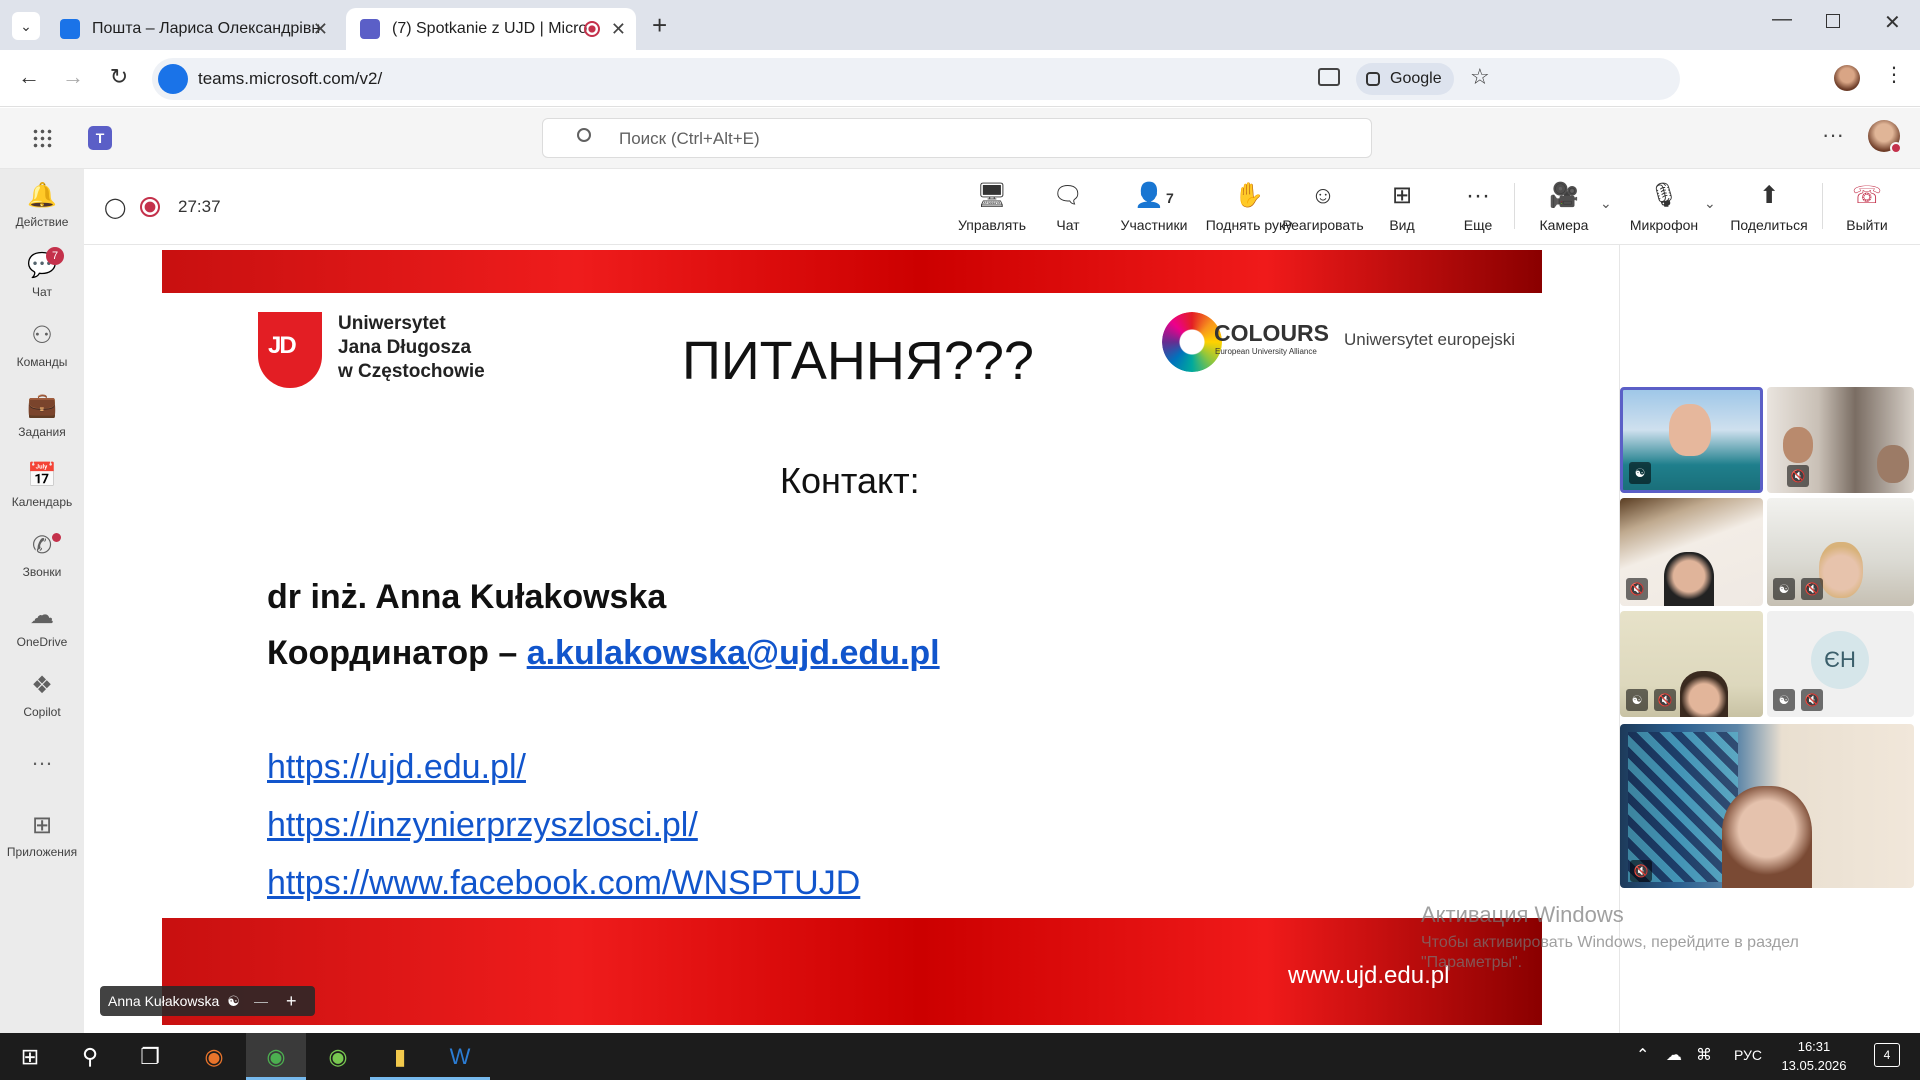 Image resolution: width=1920 pixels, height=1080 pixels. I want to click on rail-activity: 🔔 Действие, so click(42, 205).